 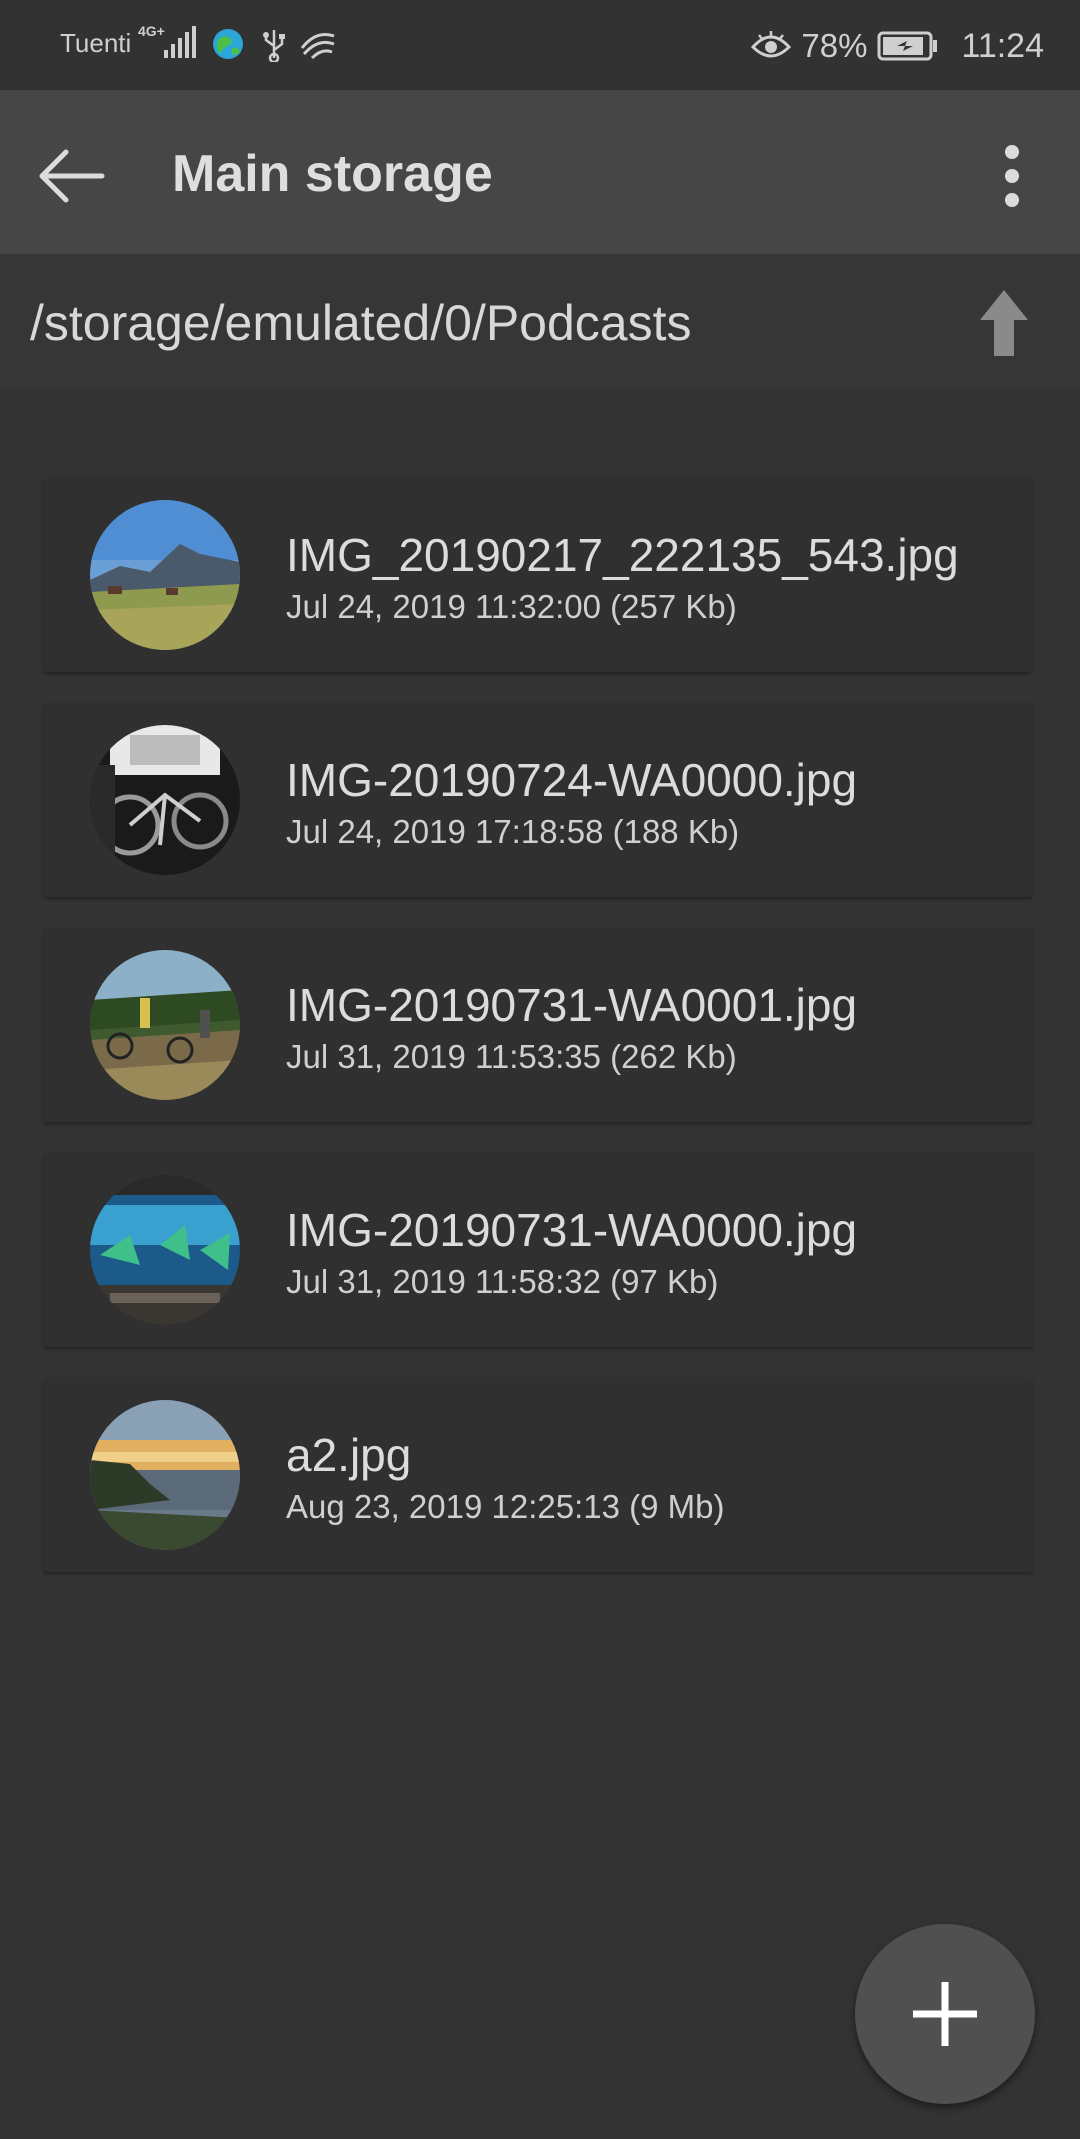 What do you see at coordinates (511, 606) in the screenshot?
I see `file-meta: Jul 24, 2019 11:32:00 (257 Kb)` at bounding box center [511, 606].